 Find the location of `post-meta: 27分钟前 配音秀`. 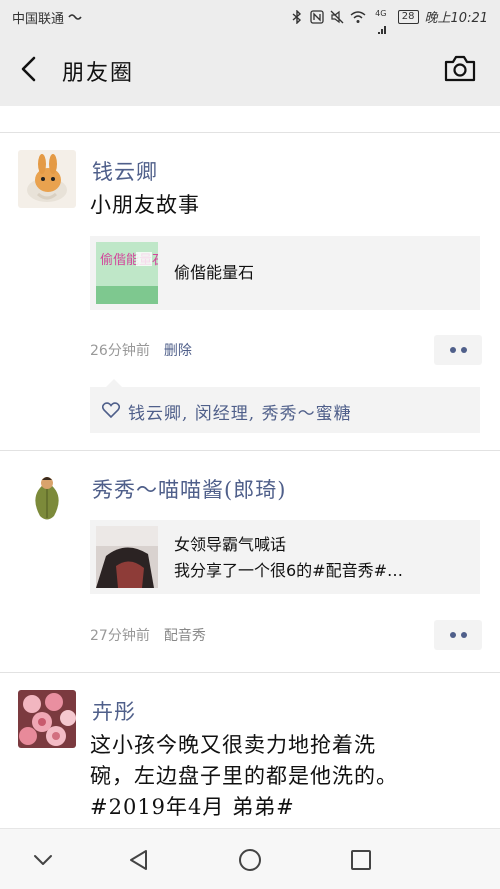

post-meta: 27分钟前 配音秀 is located at coordinates (148, 635).